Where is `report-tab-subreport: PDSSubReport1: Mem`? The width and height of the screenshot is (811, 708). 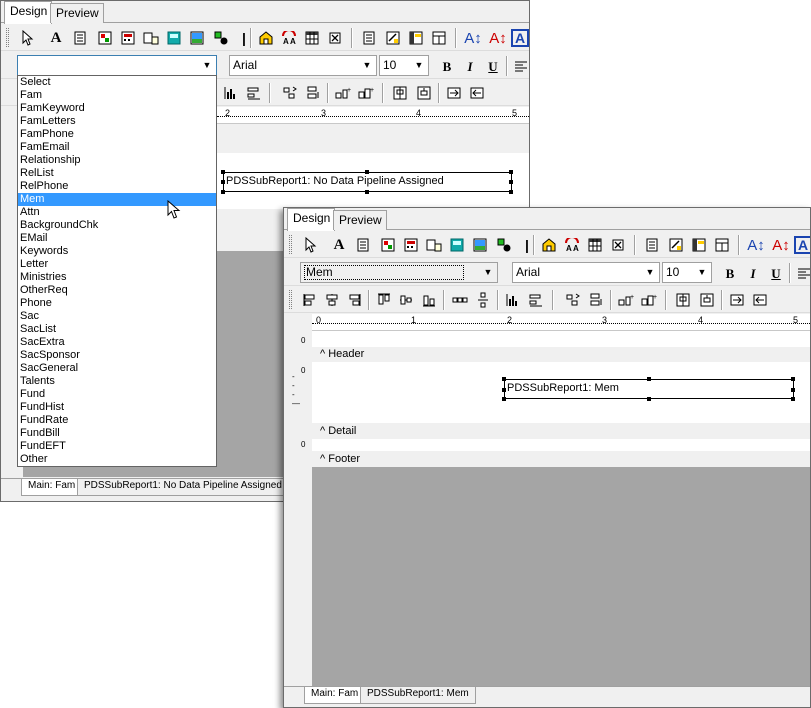
report-tab-subreport: PDSSubReport1: Mem is located at coordinates (418, 695).